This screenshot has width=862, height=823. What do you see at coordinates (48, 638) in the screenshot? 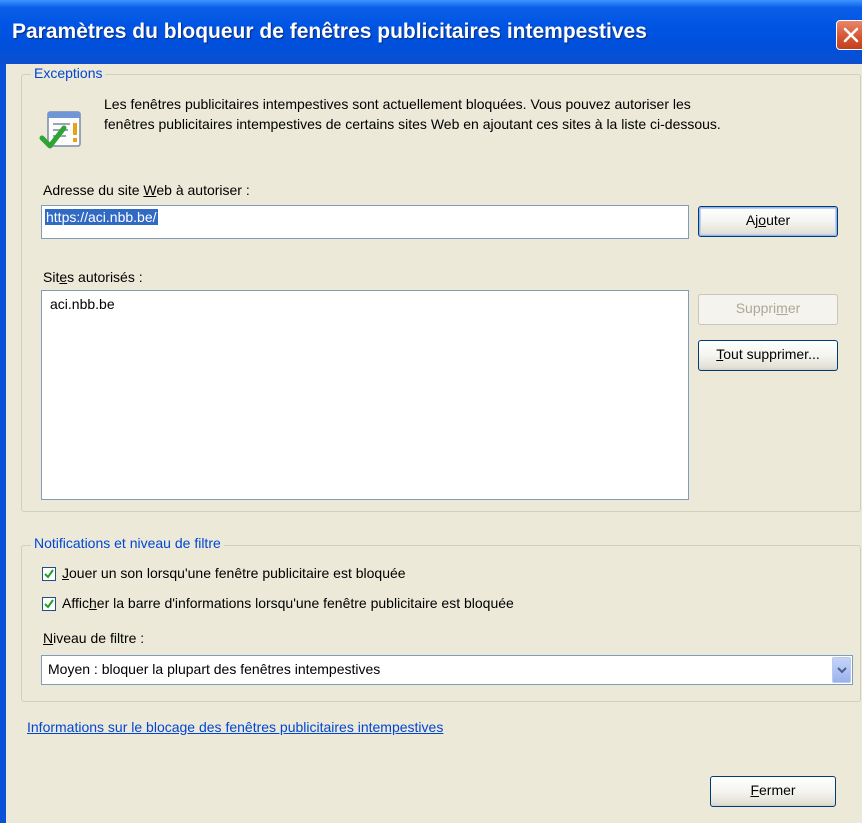
I see `filter-label-key: N` at bounding box center [48, 638].